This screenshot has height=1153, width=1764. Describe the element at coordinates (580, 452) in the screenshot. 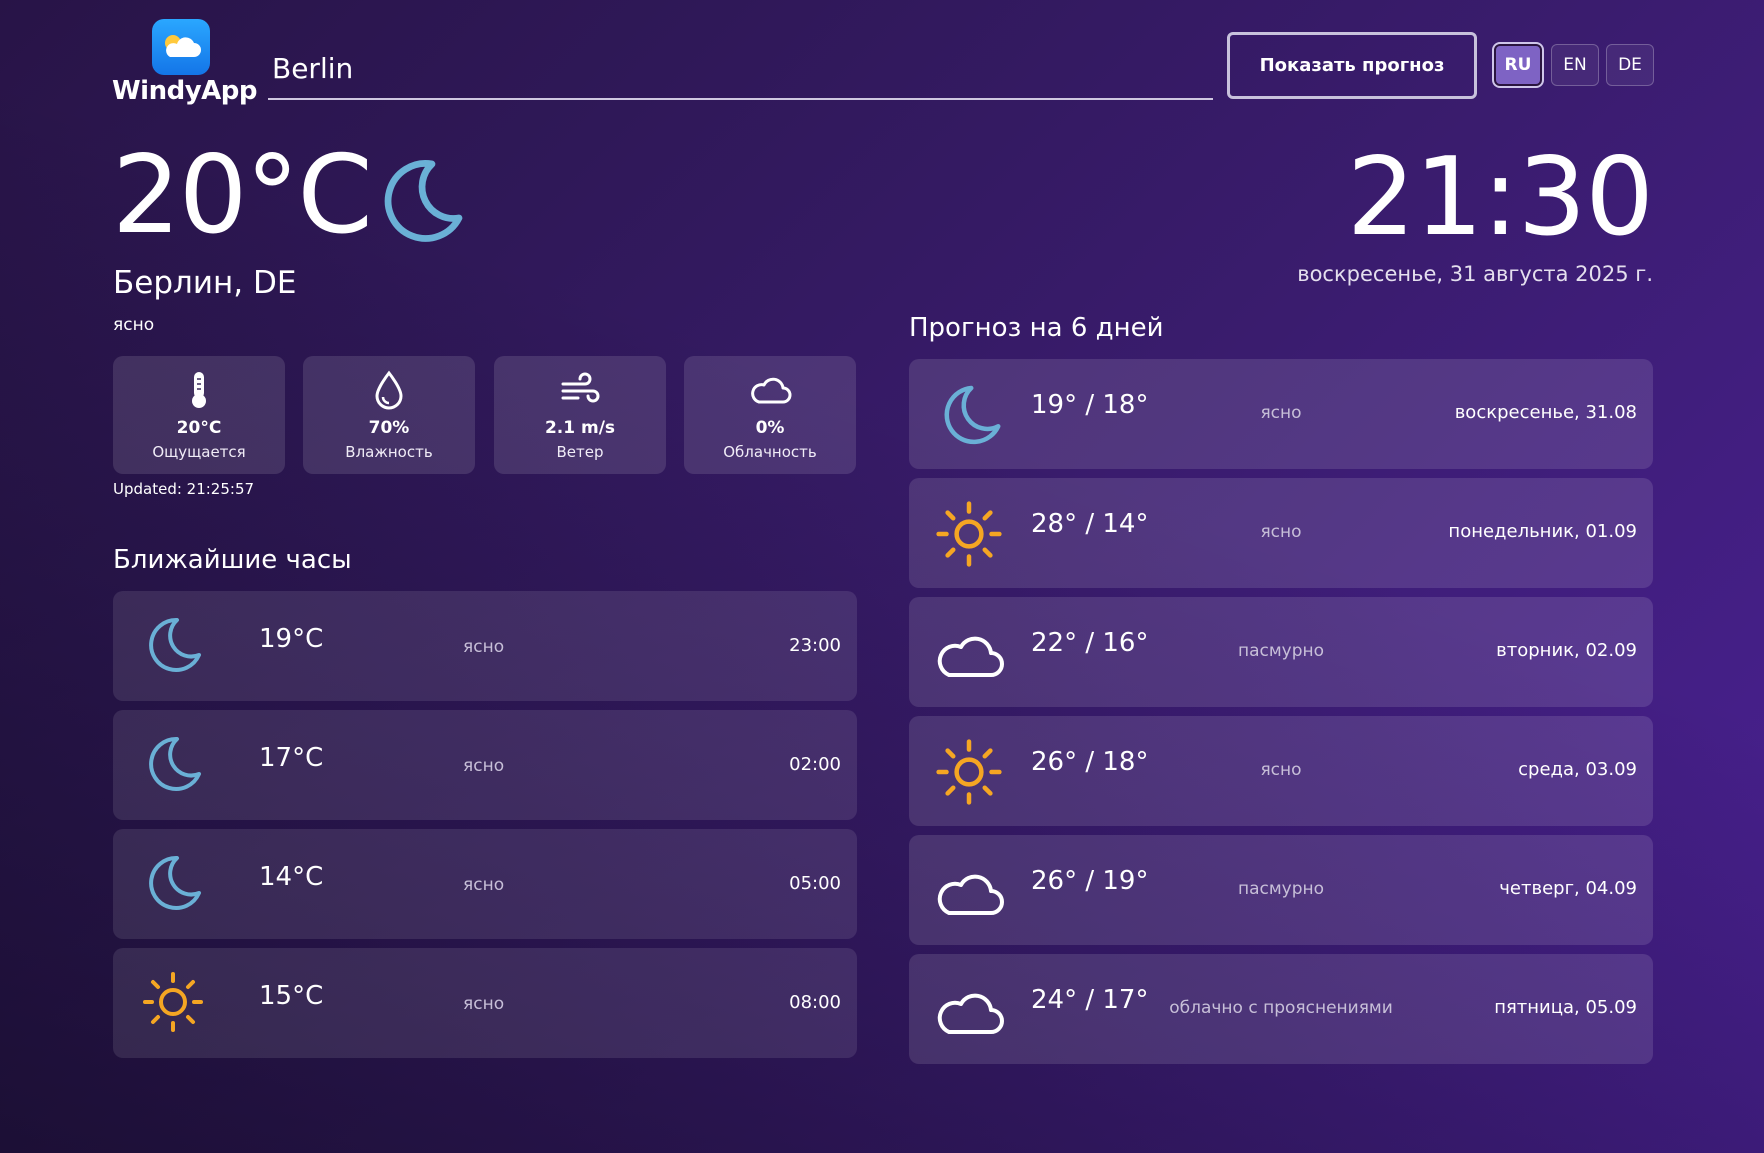

I see `stat-label: Ветер` at that location.